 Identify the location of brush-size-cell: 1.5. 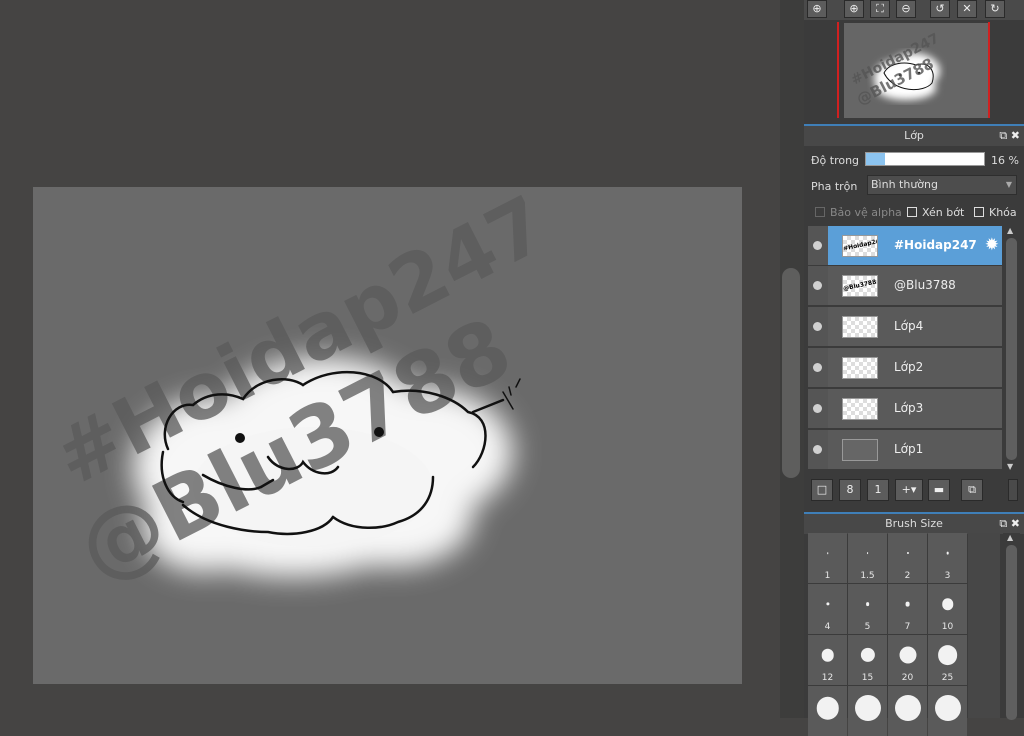
(867, 558).